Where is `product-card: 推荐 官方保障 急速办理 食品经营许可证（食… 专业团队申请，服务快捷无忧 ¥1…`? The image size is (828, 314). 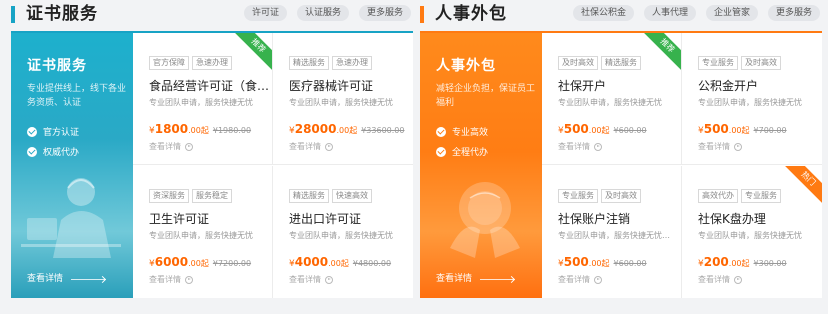 product-card: 推荐 官方保障 急速办理 食品经营许可证（食… 专业团队申请，服务快捷无忧 ¥1… is located at coordinates (203, 99).